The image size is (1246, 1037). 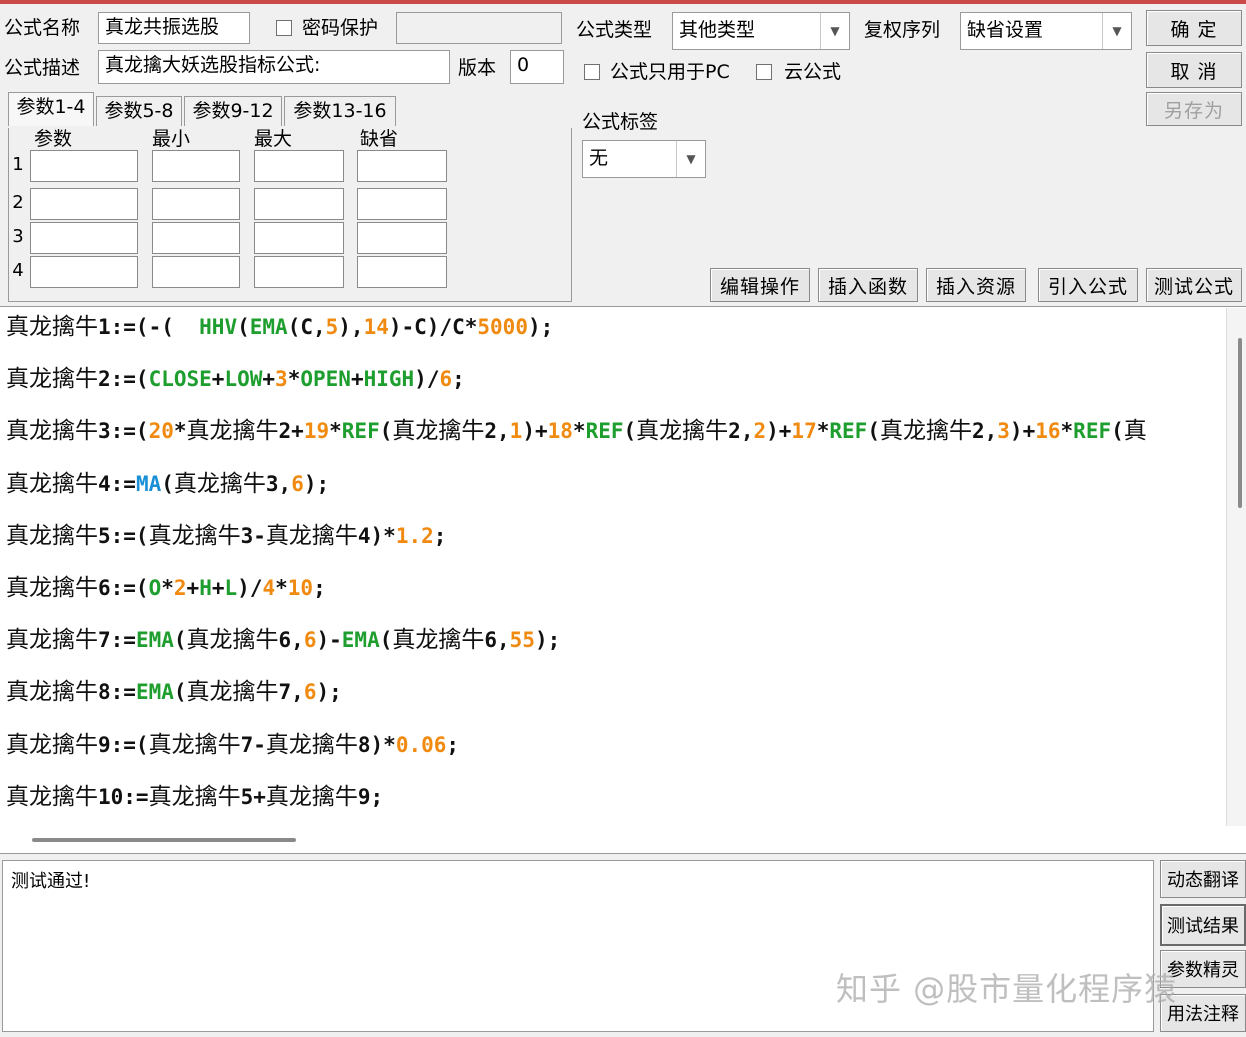 I want to click on code-token: 19, so click(x=316, y=431).